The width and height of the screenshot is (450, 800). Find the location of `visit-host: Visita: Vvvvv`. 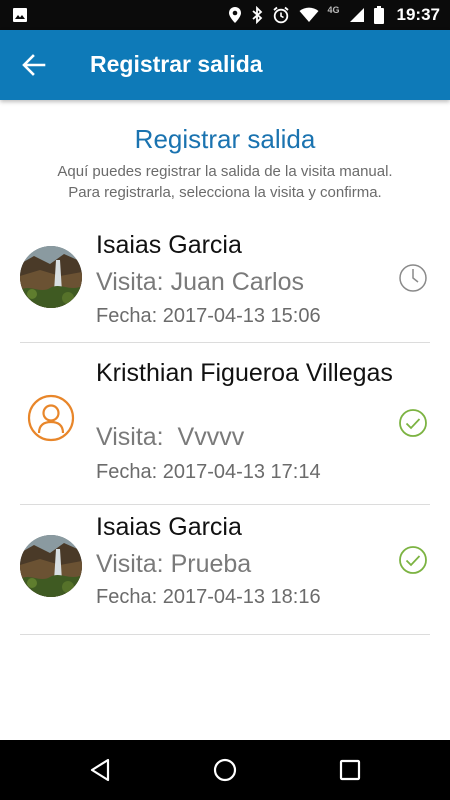

visit-host: Visita: Vvvvv is located at coordinates (170, 437).